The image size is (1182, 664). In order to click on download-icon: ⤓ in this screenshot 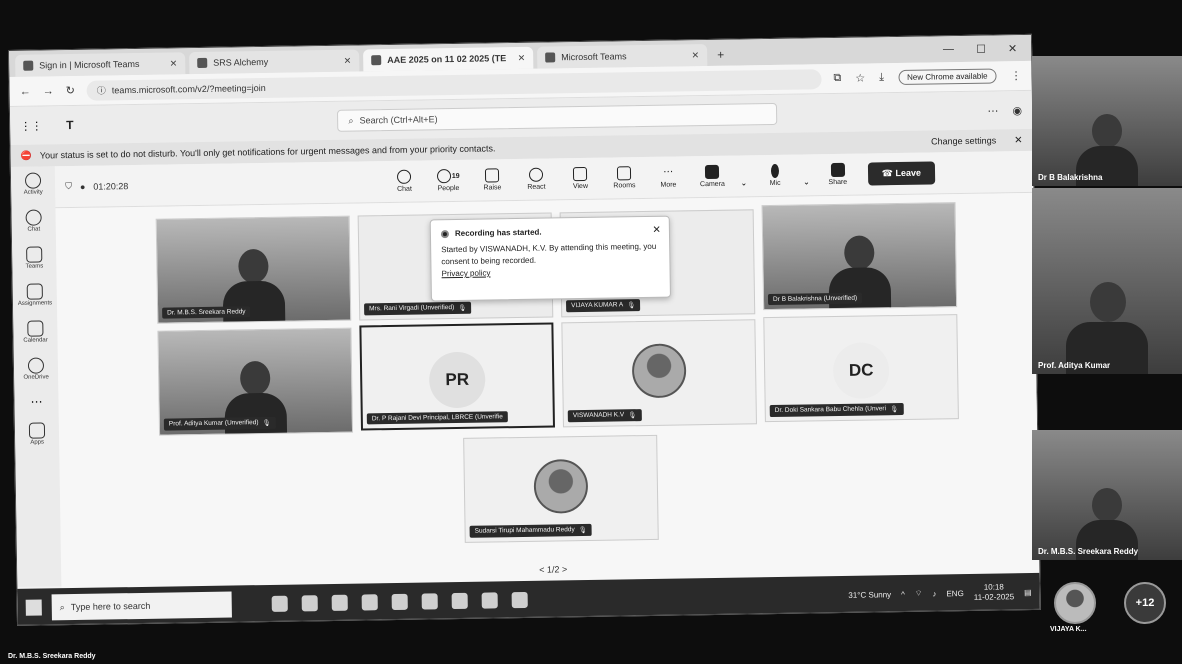, I will do `click(881, 77)`.